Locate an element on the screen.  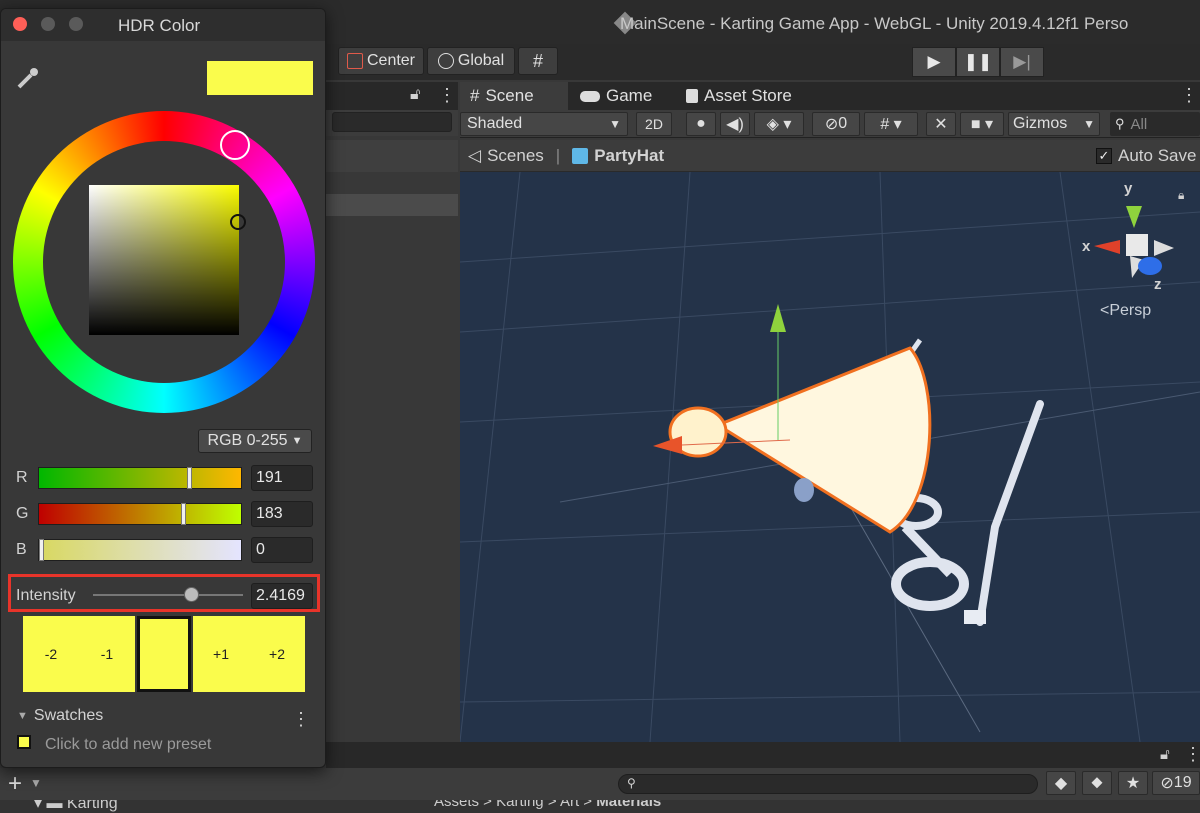
pause-button: ❚❚ is located at coordinates (978, 62).